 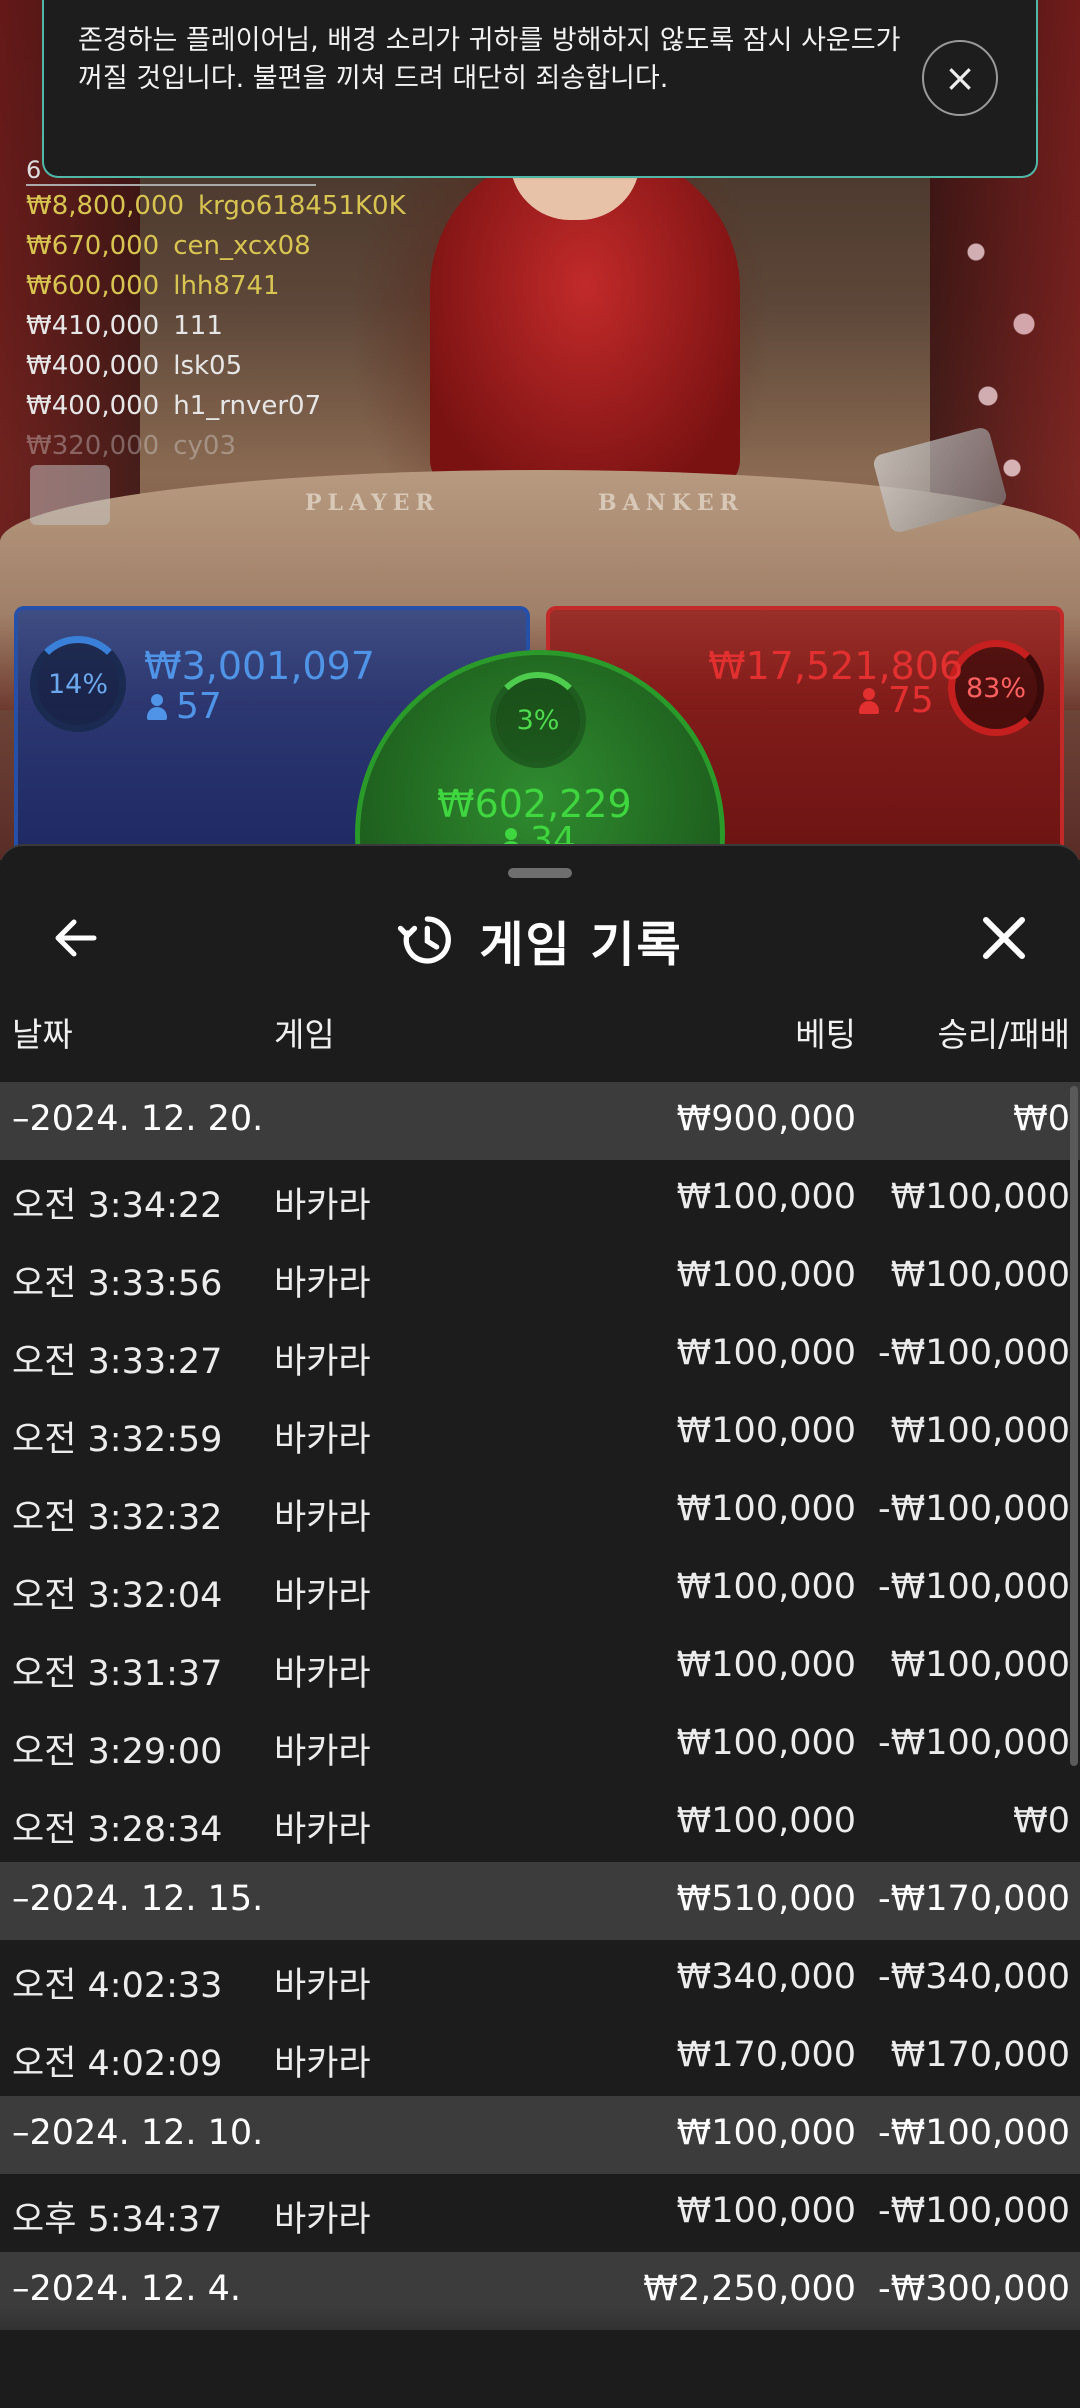 I want to click on row-time: 오전 3:29:00, so click(x=117, y=1752).